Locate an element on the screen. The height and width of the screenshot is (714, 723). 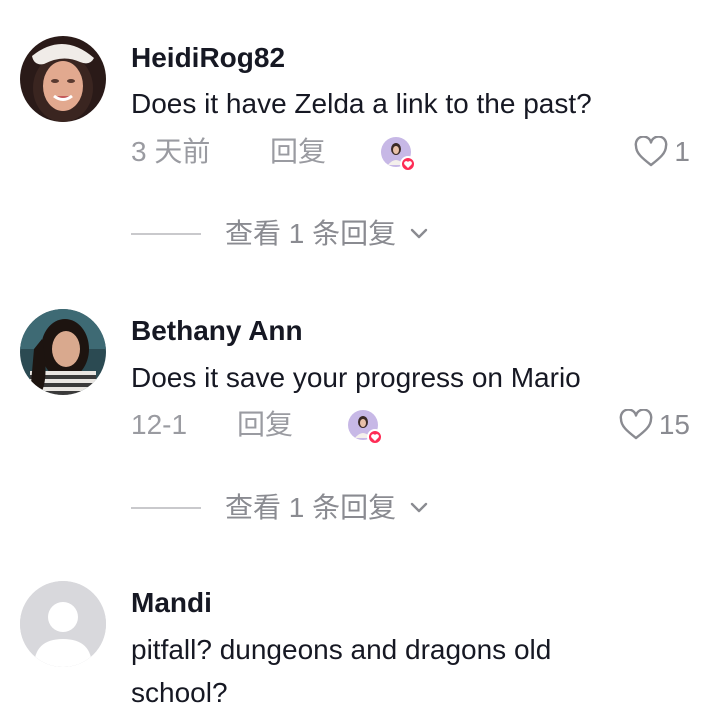
default-avatar is located at coordinates (63, 624).